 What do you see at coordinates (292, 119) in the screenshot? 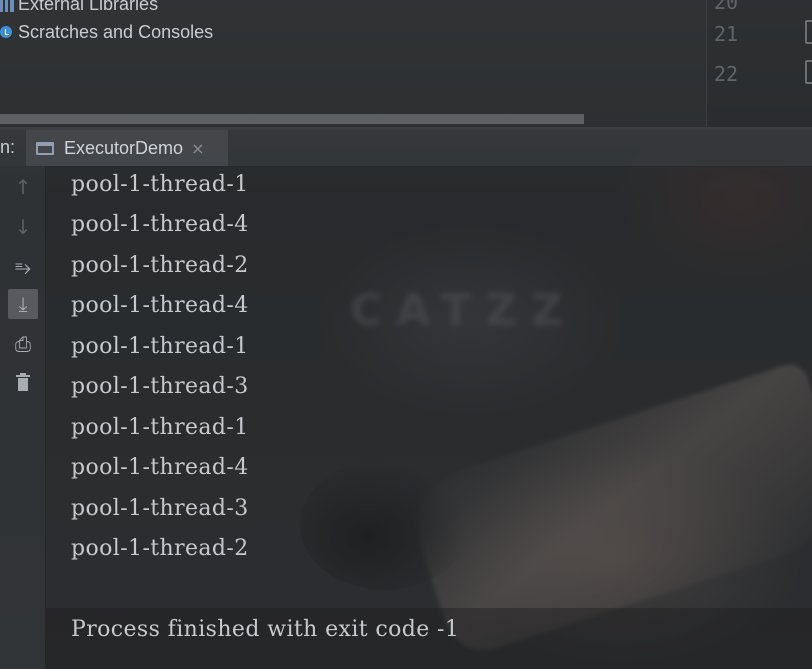
I see `horizontal-scrollbar` at bounding box center [292, 119].